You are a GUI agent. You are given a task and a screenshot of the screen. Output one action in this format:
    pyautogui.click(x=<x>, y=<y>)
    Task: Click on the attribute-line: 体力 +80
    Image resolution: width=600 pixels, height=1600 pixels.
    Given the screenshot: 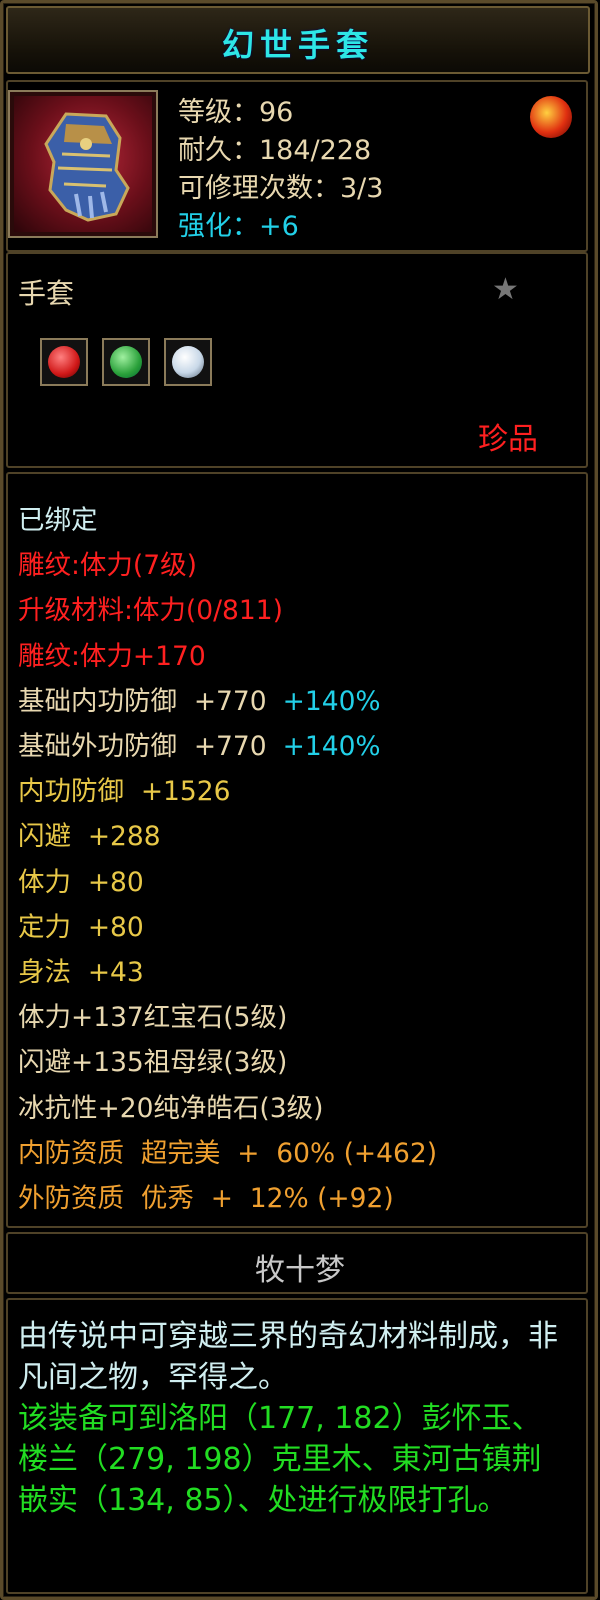 What is the action you would take?
    pyautogui.click(x=81, y=879)
    